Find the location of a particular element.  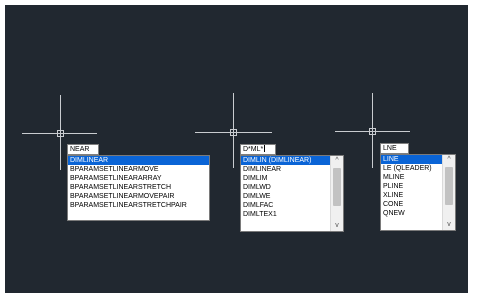

autocomplete-item: PLINE is located at coordinates (412, 186).